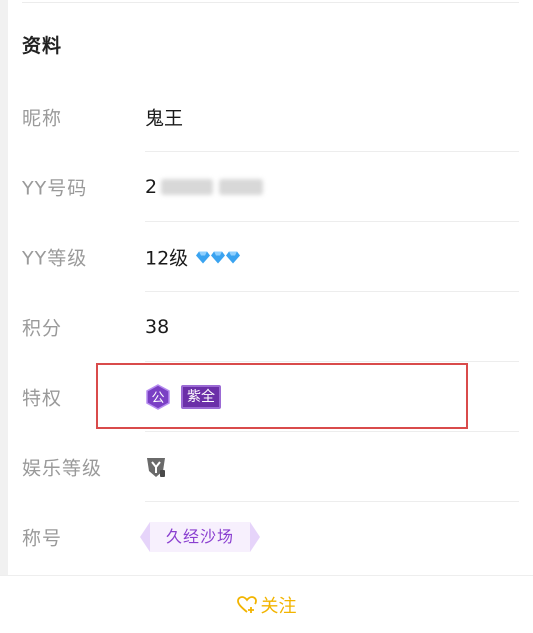  What do you see at coordinates (282, 396) in the screenshot?
I see `highlight-box` at bounding box center [282, 396].